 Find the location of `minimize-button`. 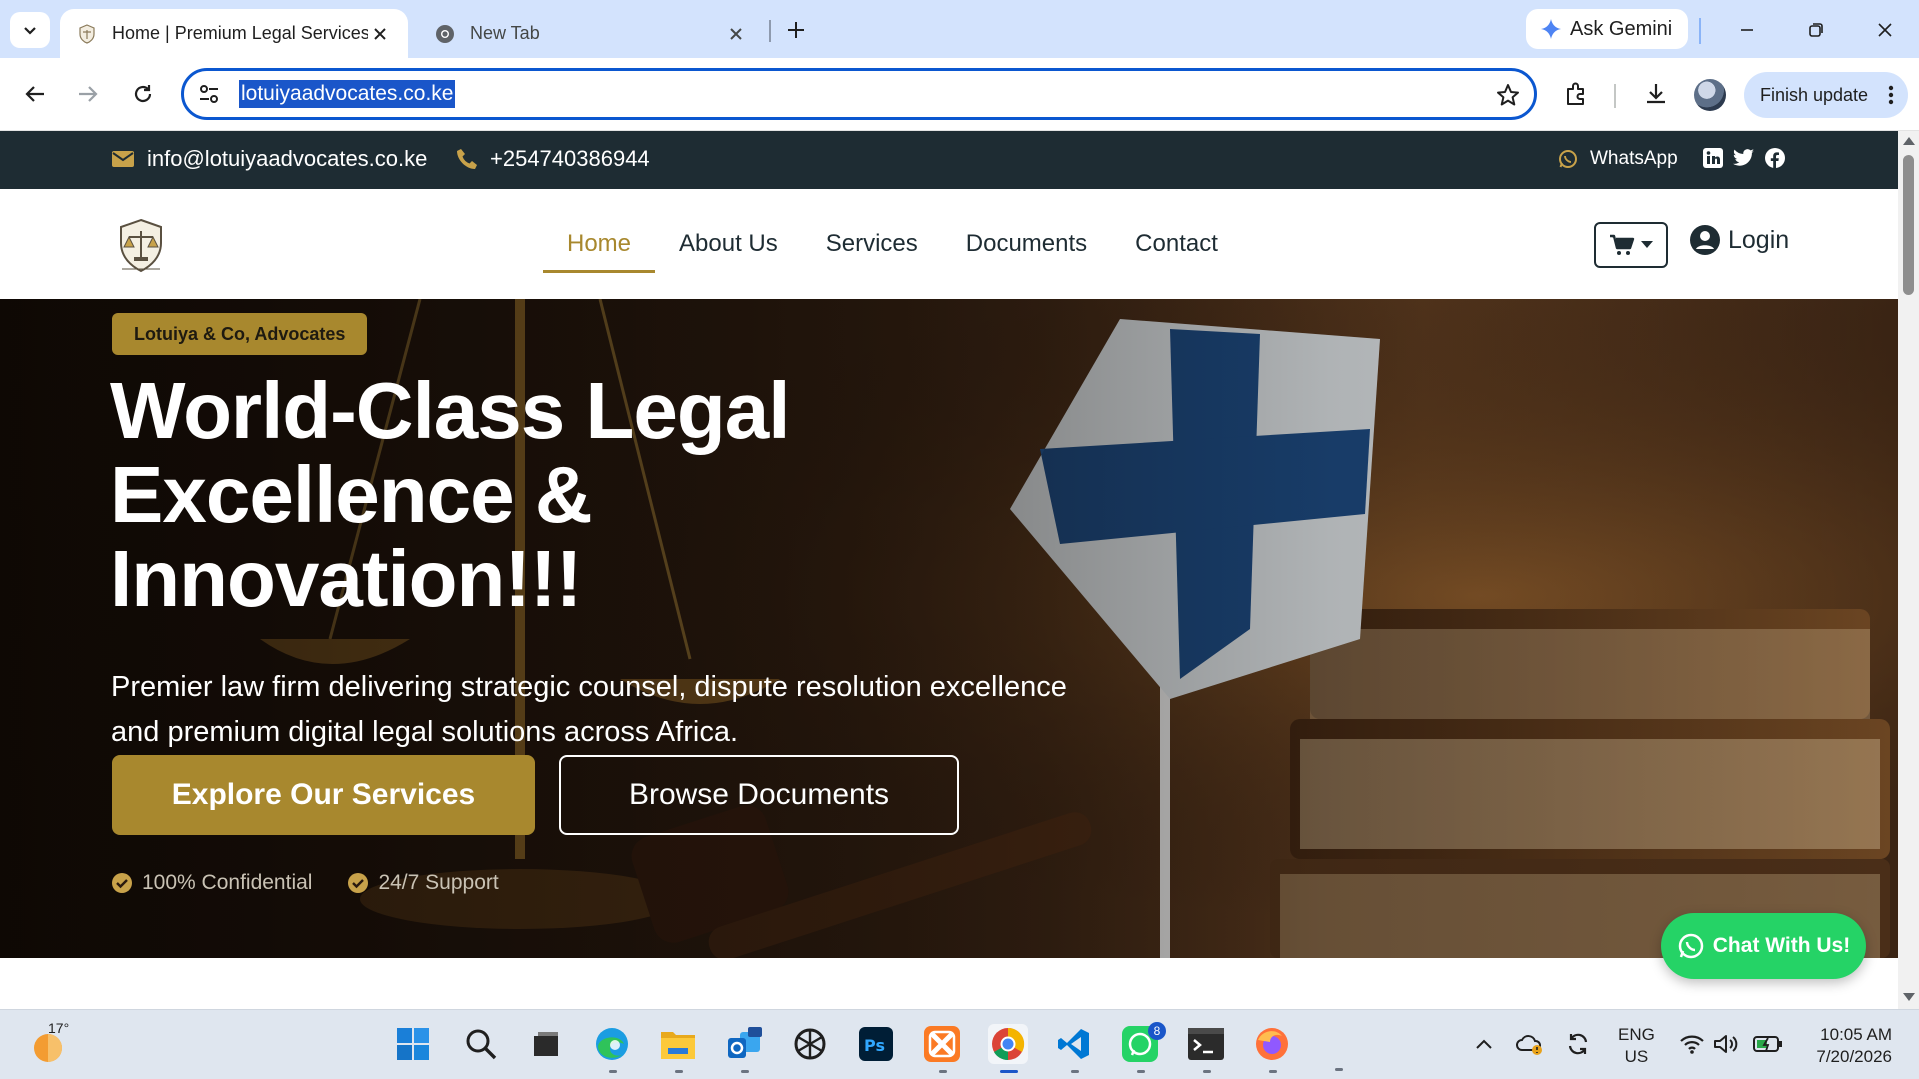

minimize-button is located at coordinates (1747, 30).